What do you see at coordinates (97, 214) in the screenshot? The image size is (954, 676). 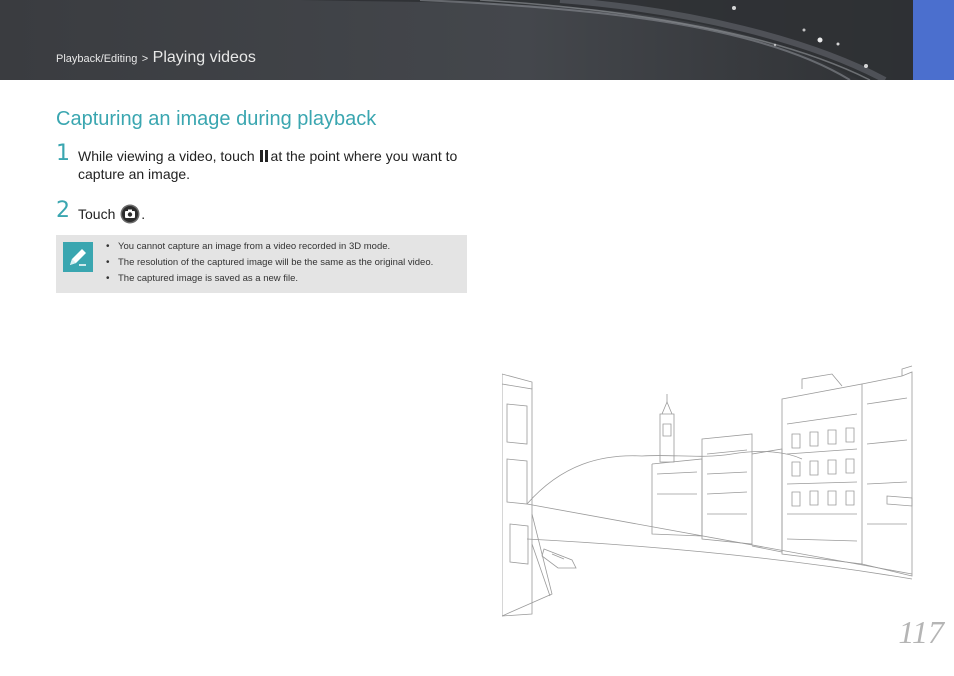 I see `step-text-before: Touch` at bounding box center [97, 214].